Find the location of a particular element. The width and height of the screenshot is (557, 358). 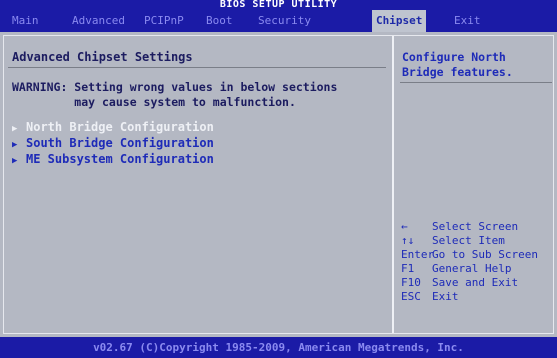

key-label: ↑↓ is located at coordinates (408, 240).